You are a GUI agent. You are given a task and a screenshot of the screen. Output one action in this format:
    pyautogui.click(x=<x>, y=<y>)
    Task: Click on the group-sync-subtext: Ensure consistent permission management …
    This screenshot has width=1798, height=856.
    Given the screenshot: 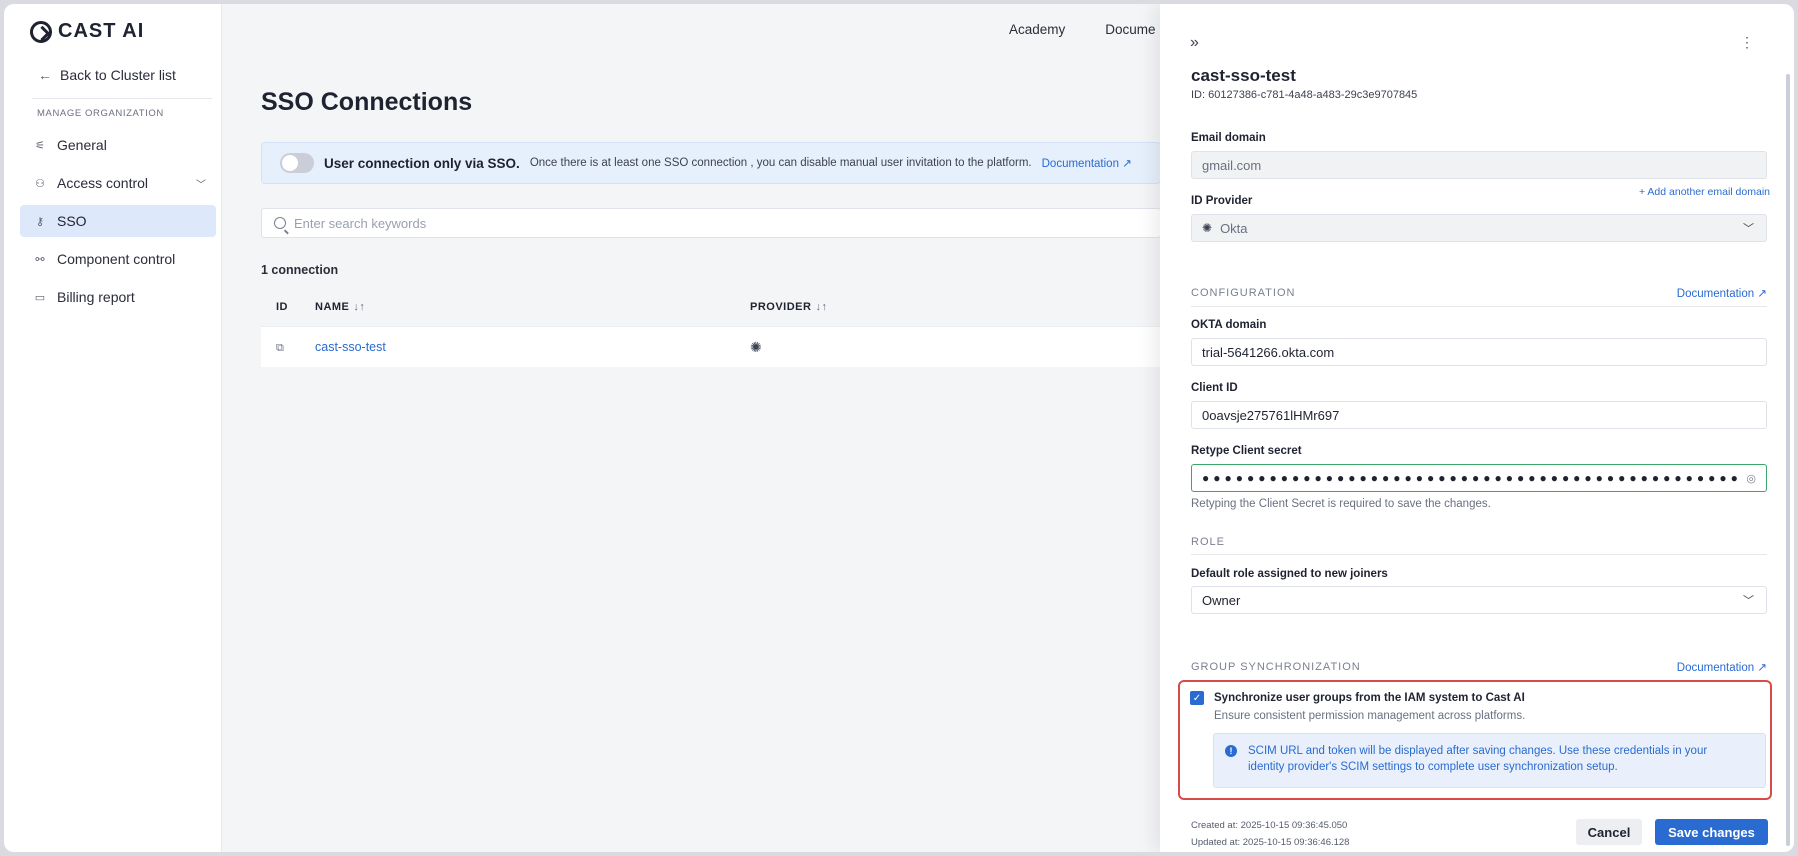 What is the action you would take?
    pyautogui.click(x=1370, y=716)
    